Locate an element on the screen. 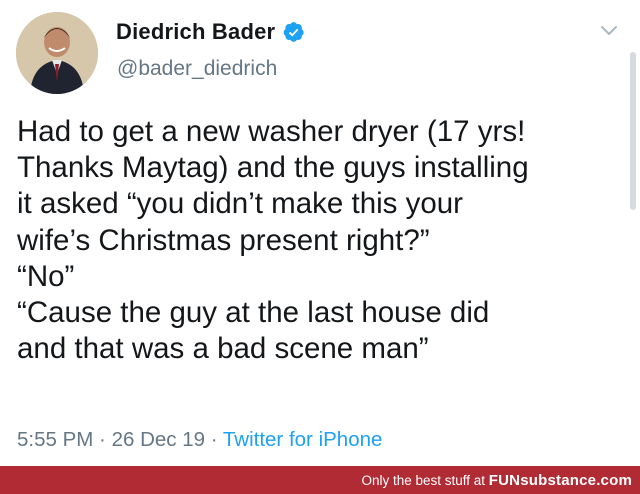  watermark-footer: Only the best stuff at FUNsubstance.com is located at coordinates (320, 480).